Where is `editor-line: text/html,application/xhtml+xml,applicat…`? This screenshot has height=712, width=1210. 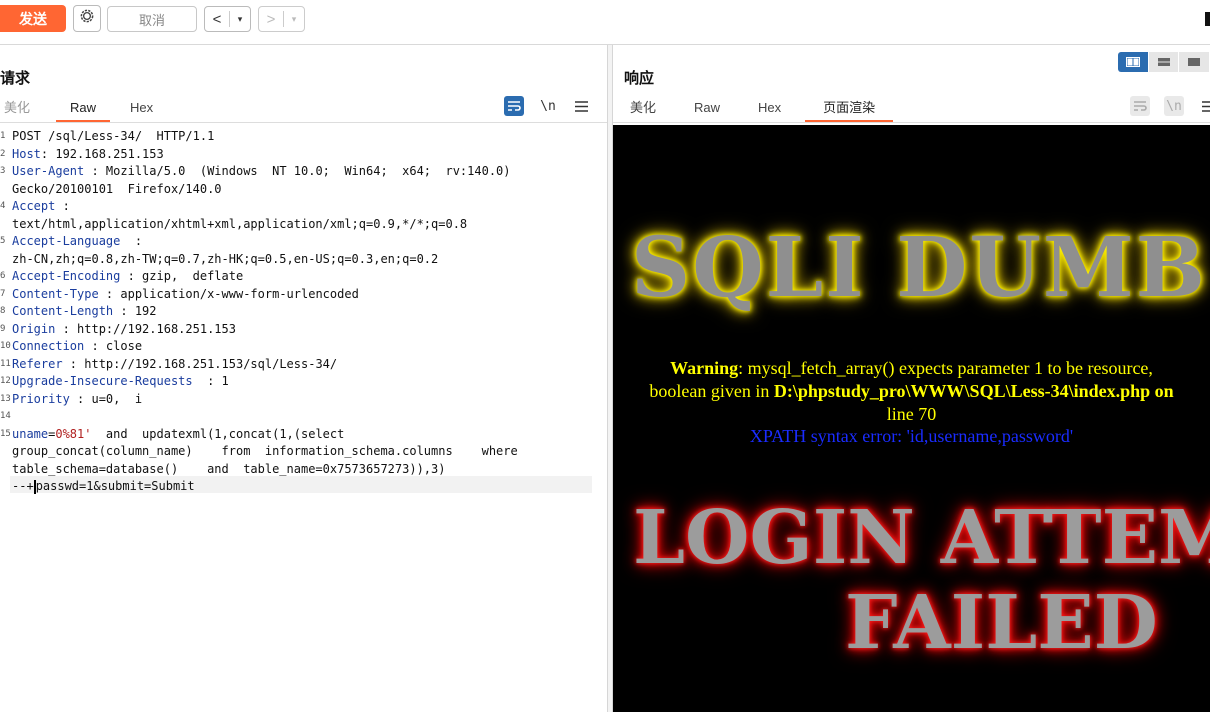
editor-line: text/html,application/xhtml+xml,applicat… is located at coordinates (300, 224).